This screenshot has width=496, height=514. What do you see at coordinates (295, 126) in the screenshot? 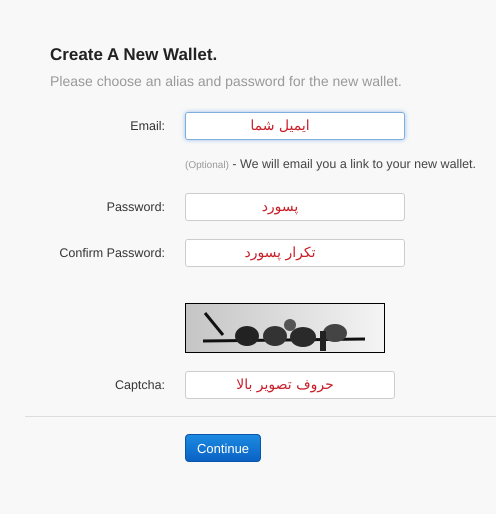
I see `input-field: ایمیل شما` at bounding box center [295, 126].